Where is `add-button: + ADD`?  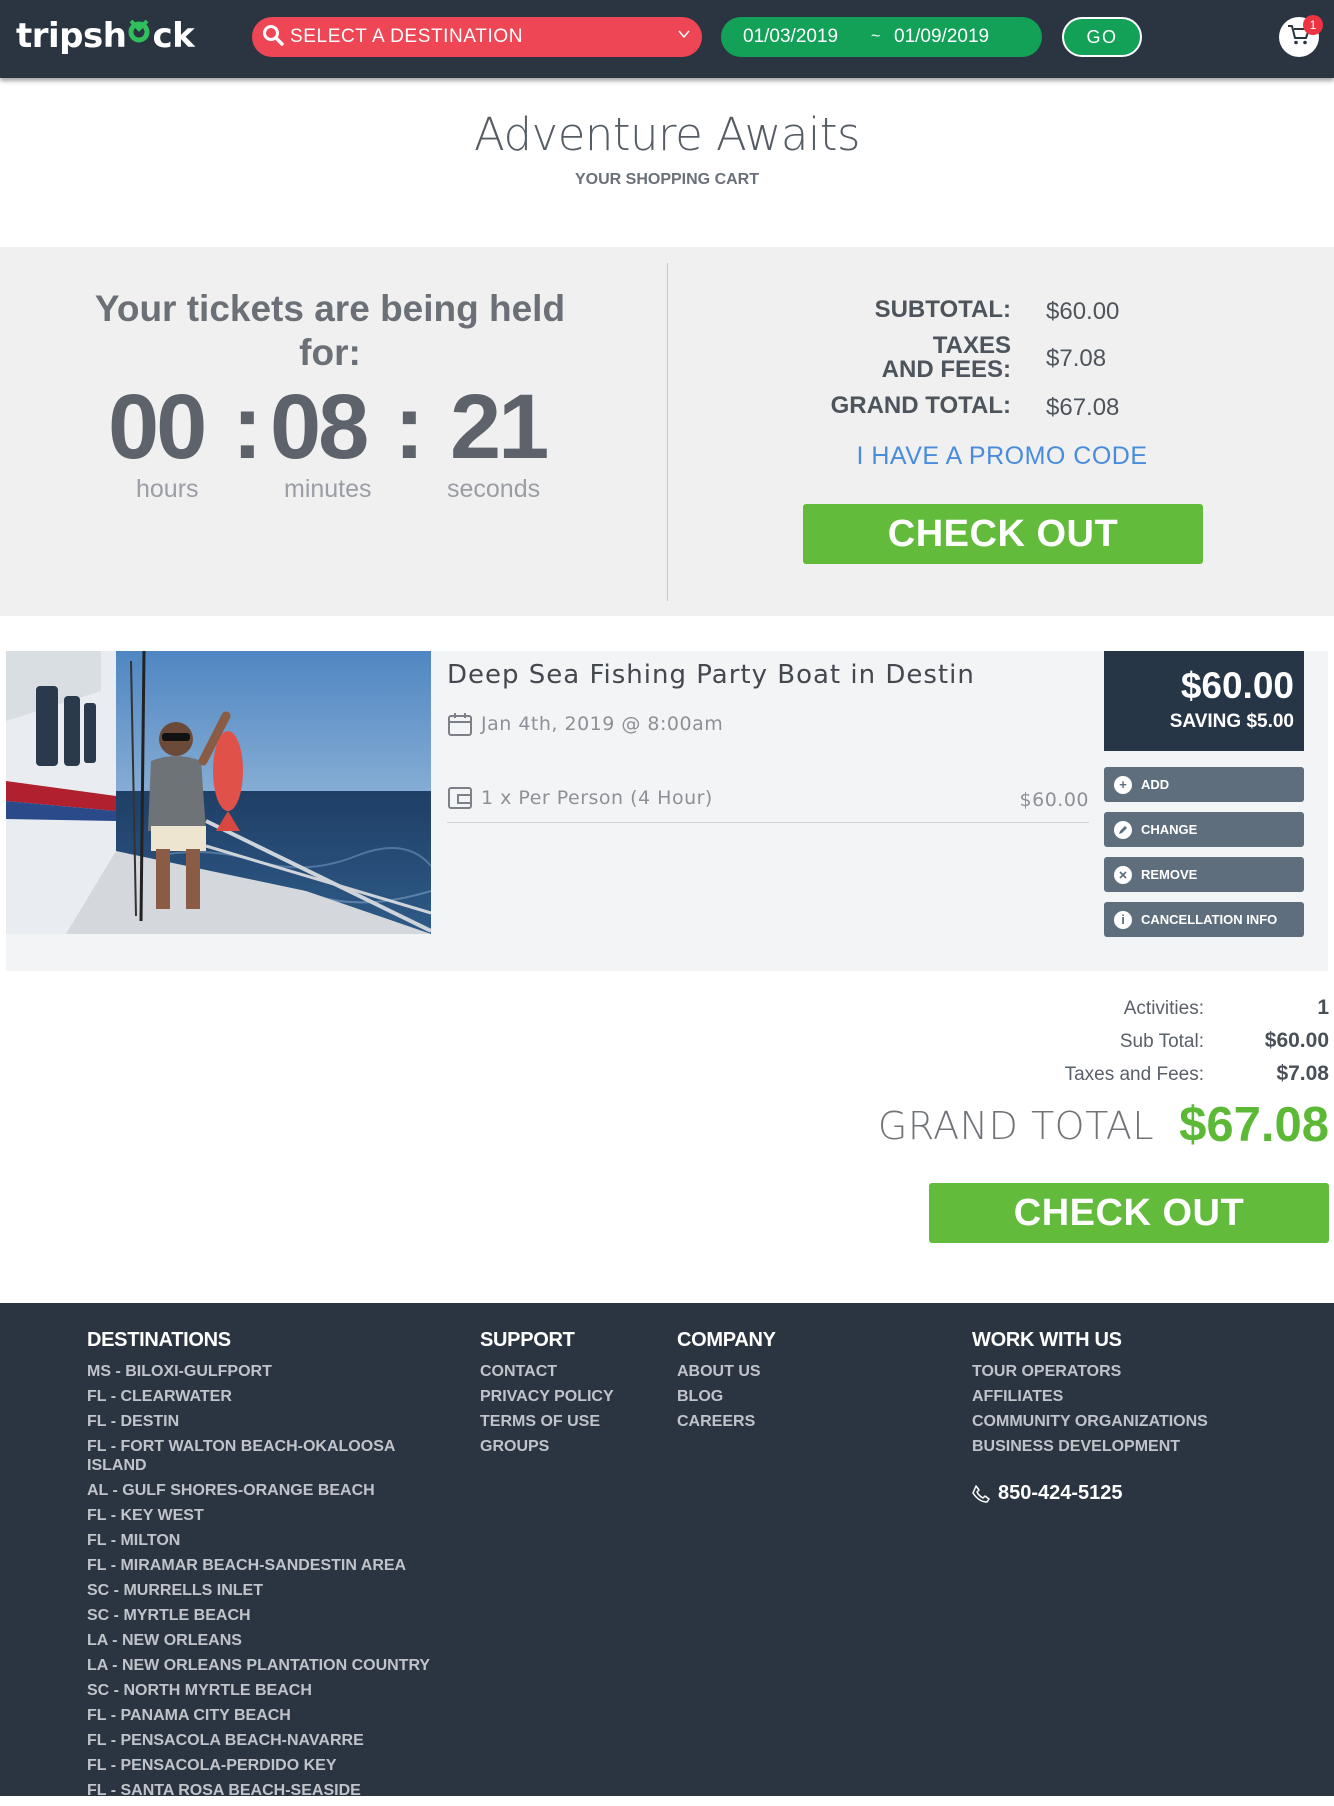 add-button: + ADD is located at coordinates (1204, 784).